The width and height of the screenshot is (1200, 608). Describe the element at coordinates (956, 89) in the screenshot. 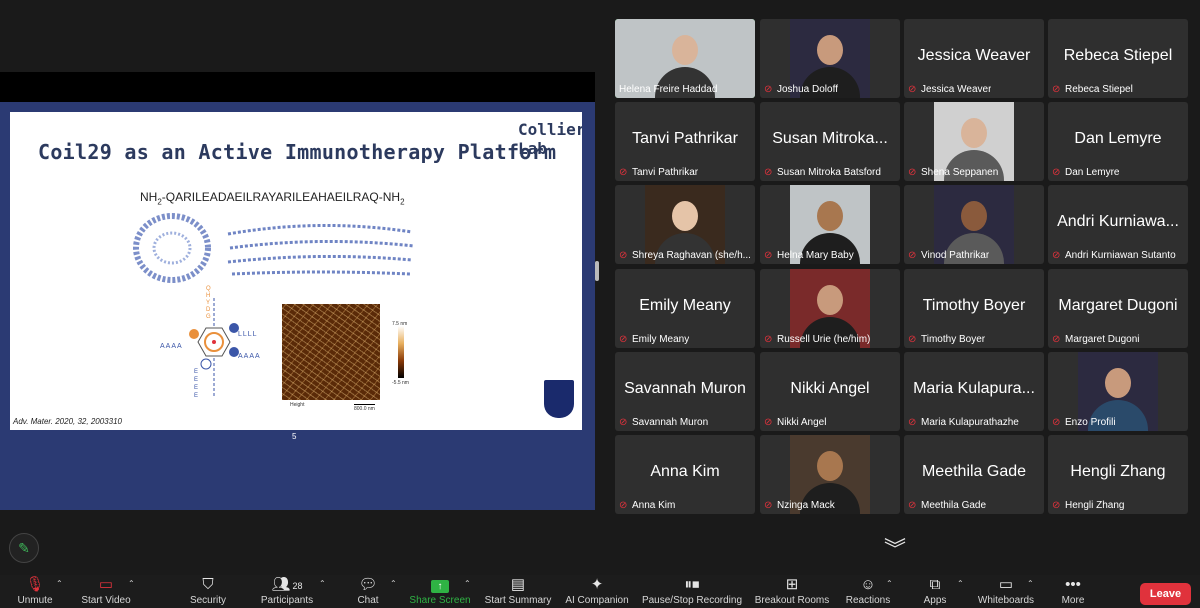

I see `participant-name: Jessica Weaver` at that location.